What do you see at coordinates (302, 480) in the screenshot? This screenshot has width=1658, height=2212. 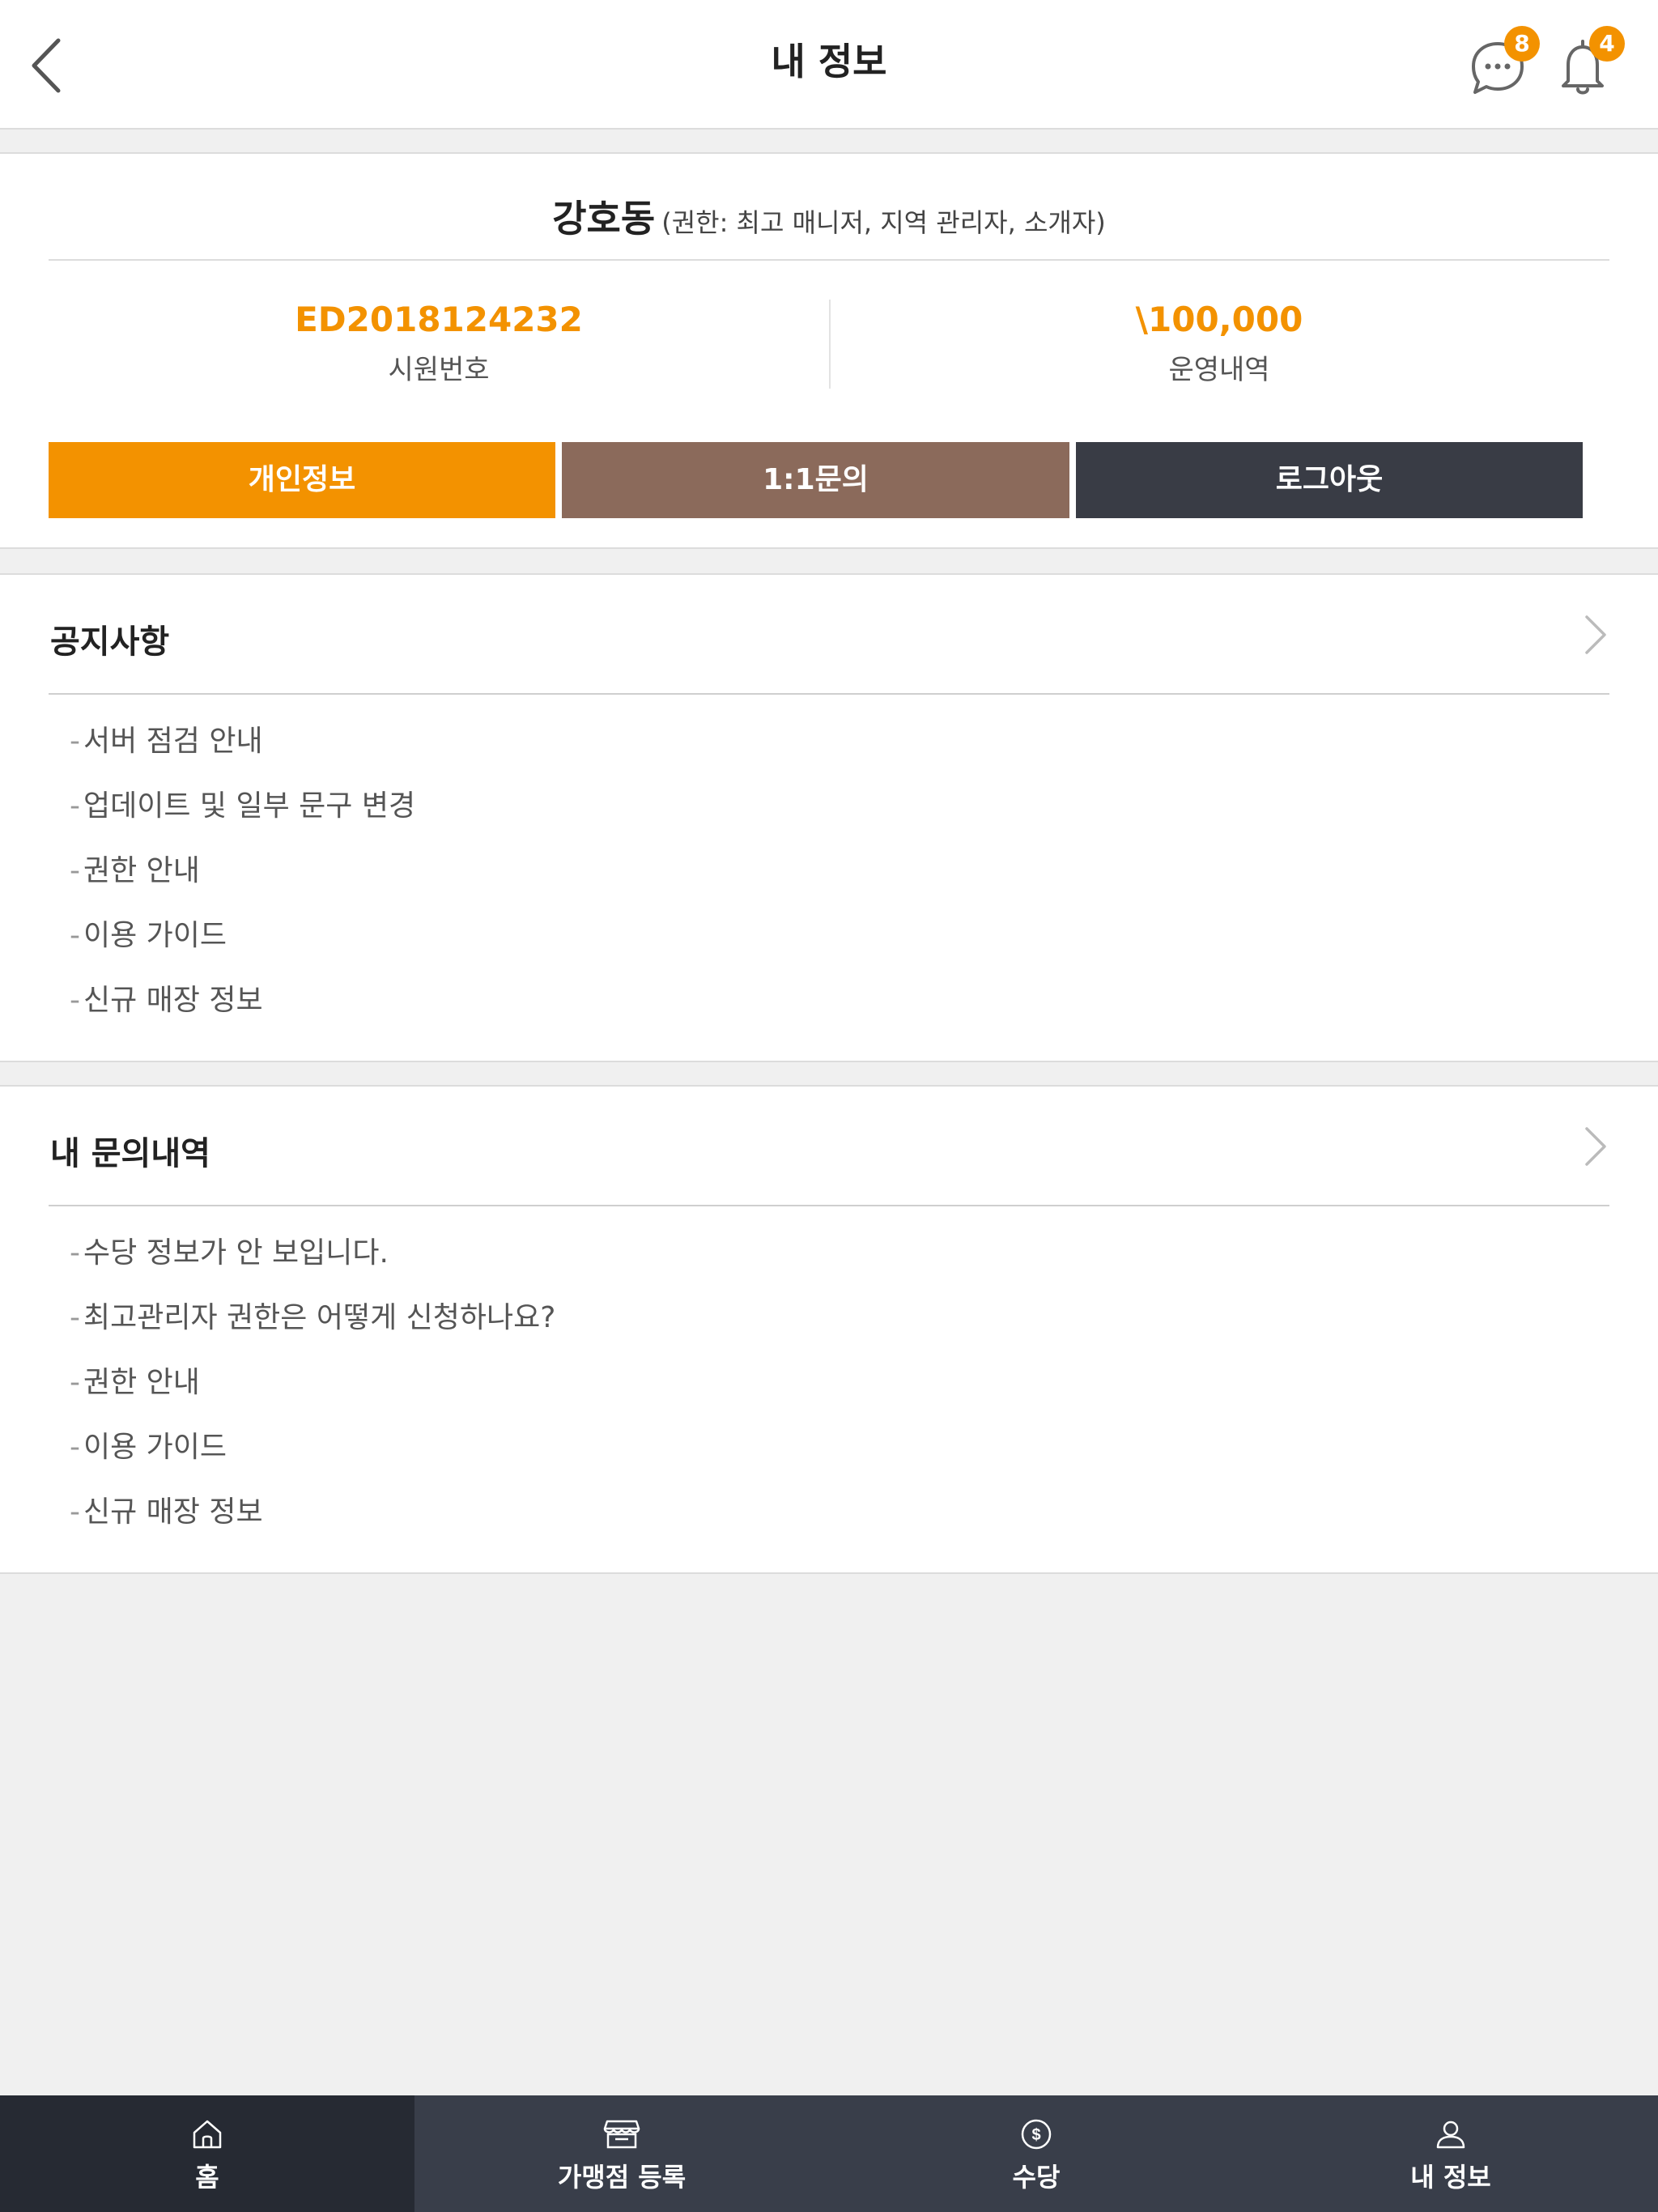 I see `personal-info-button: 개인정보` at bounding box center [302, 480].